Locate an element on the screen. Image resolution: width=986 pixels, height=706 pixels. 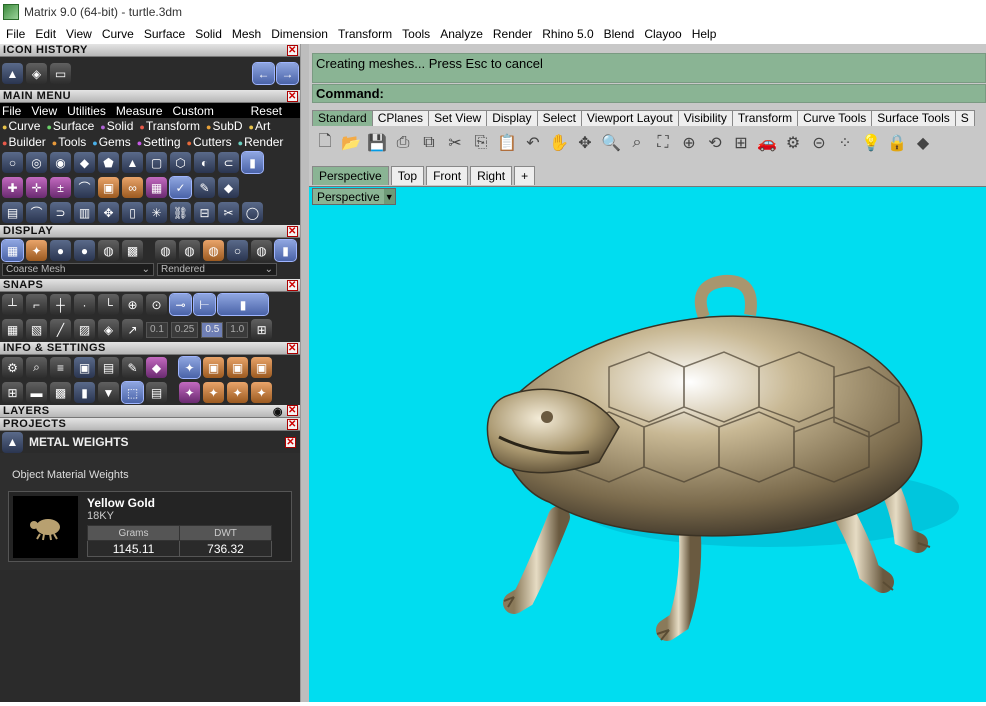
settings-icon: ⚙ is located at coordinates (12, 367).